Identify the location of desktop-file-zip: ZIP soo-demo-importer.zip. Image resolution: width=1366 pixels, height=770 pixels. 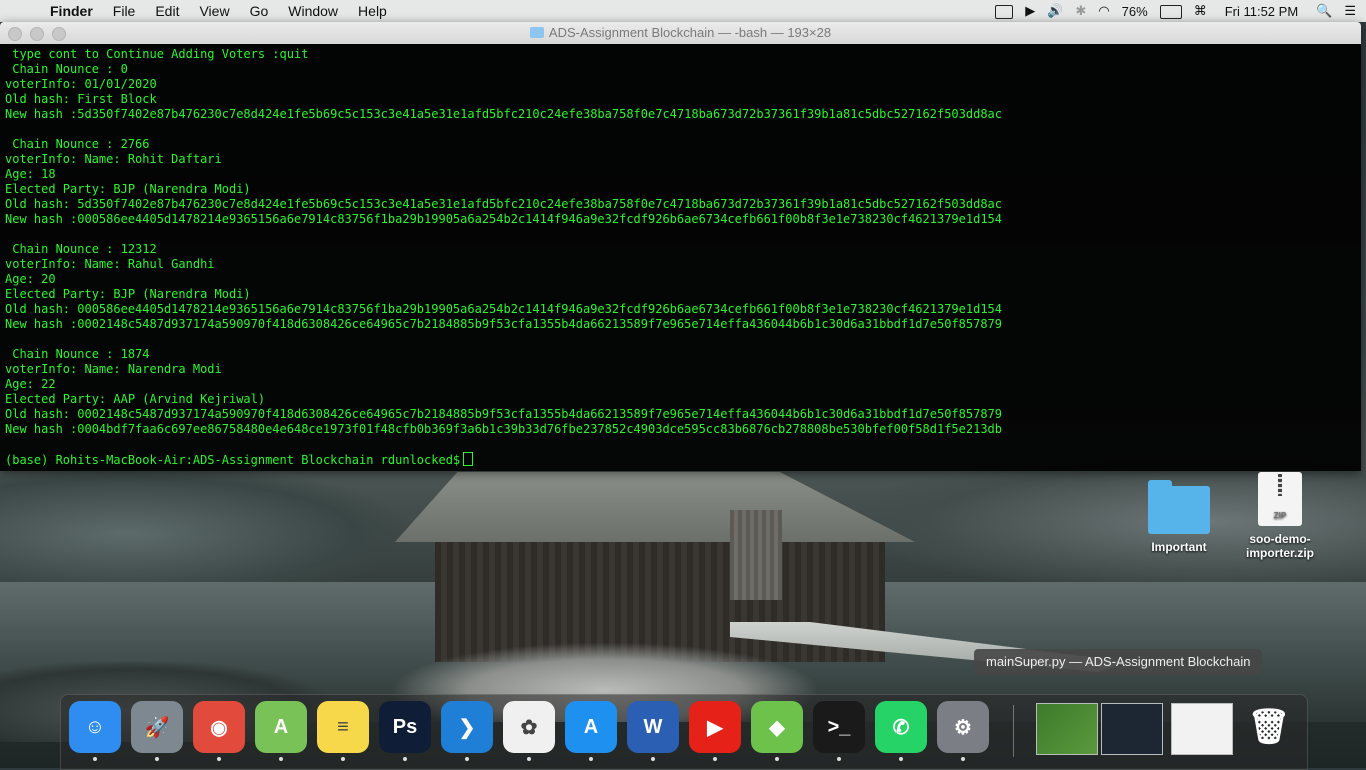
(1280, 516).